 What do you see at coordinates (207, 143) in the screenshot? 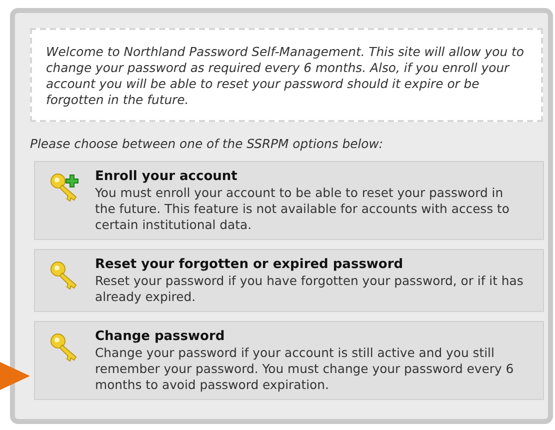
I see `options-prompt: Please choose between one of the SSRPM options below:` at bounding box center [207, 143].